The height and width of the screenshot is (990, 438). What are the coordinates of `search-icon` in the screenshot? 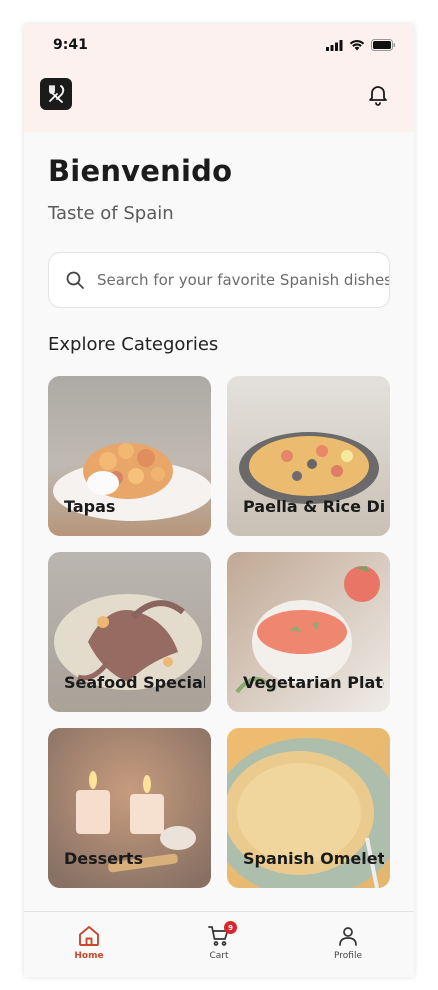 It's located at (75, 280).